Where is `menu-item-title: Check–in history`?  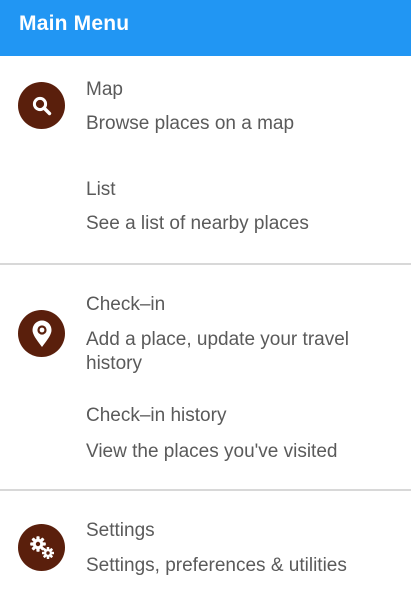
menu-item-title: Check–in history is located at coordinates (156, 415).